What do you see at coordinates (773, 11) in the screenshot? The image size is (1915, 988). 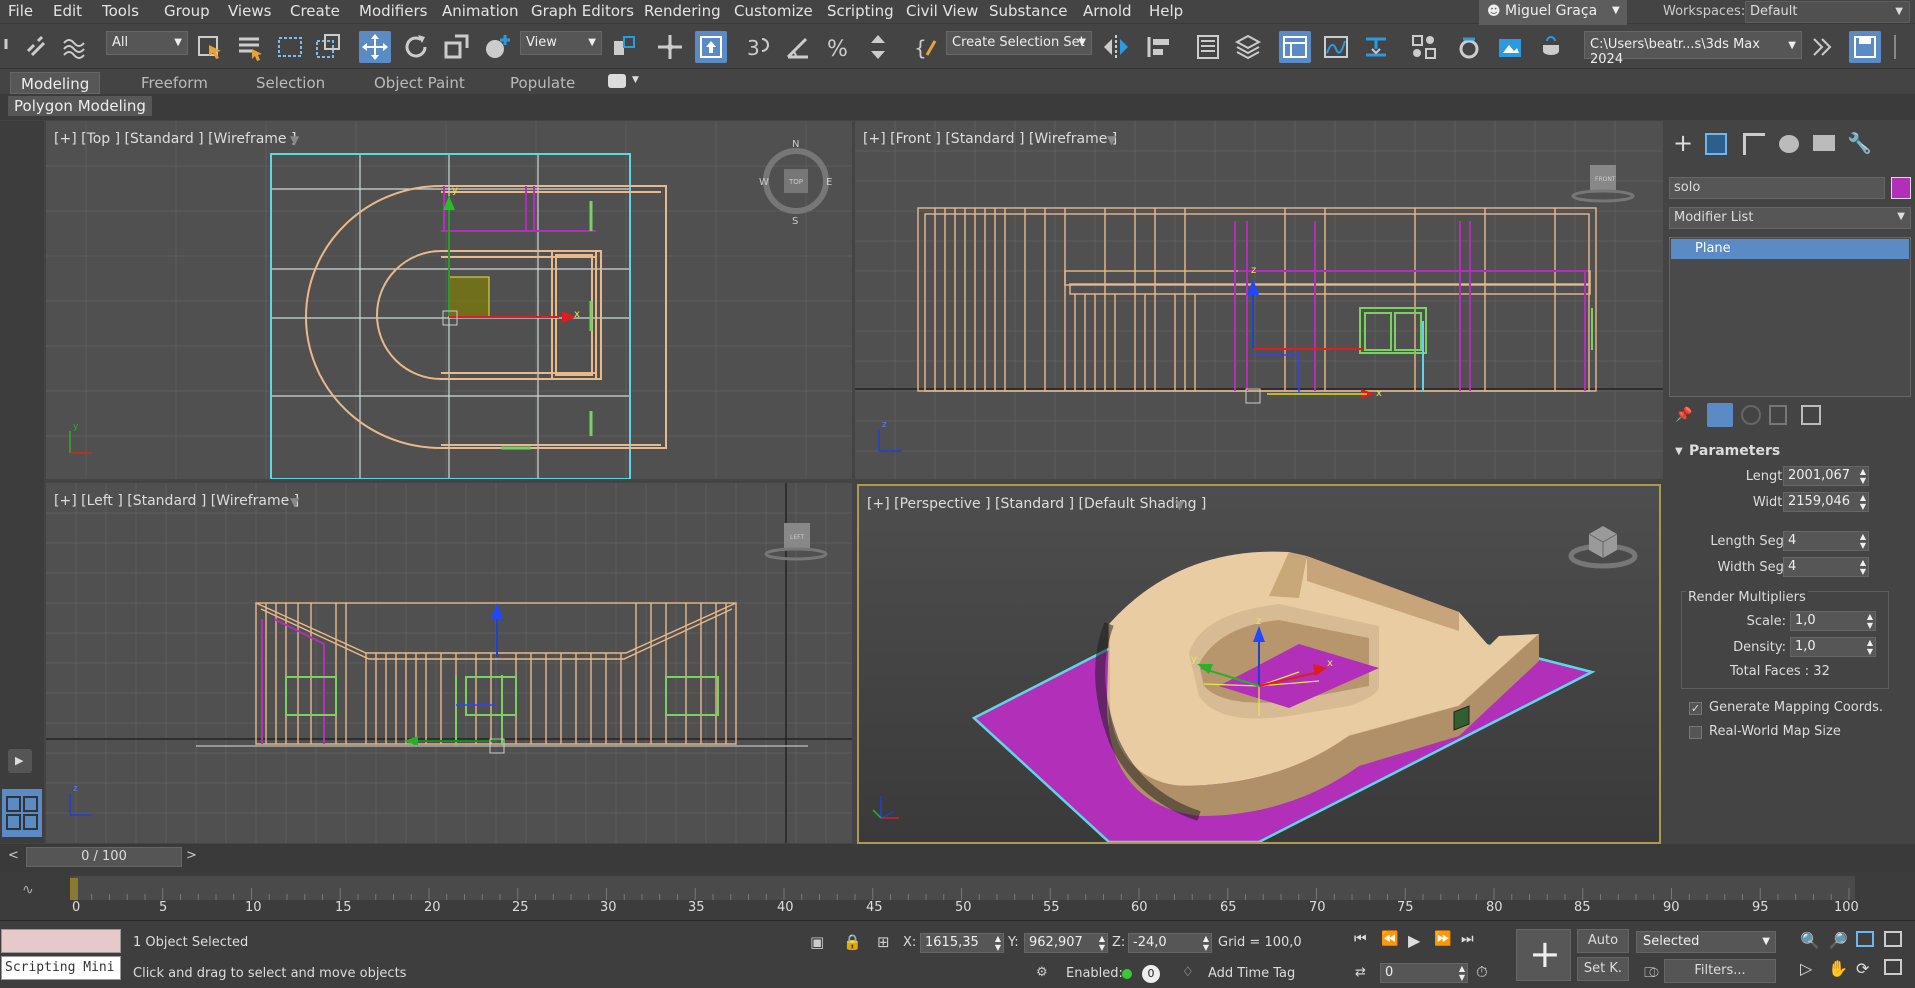 I see `menu-customize: Customize` at bounding box center [773, 11].